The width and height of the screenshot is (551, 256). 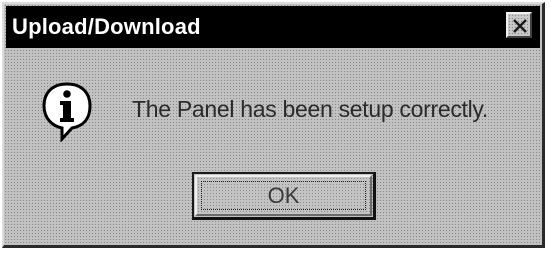 I want to click on ok-button: OK, so click(x=284, y=196).